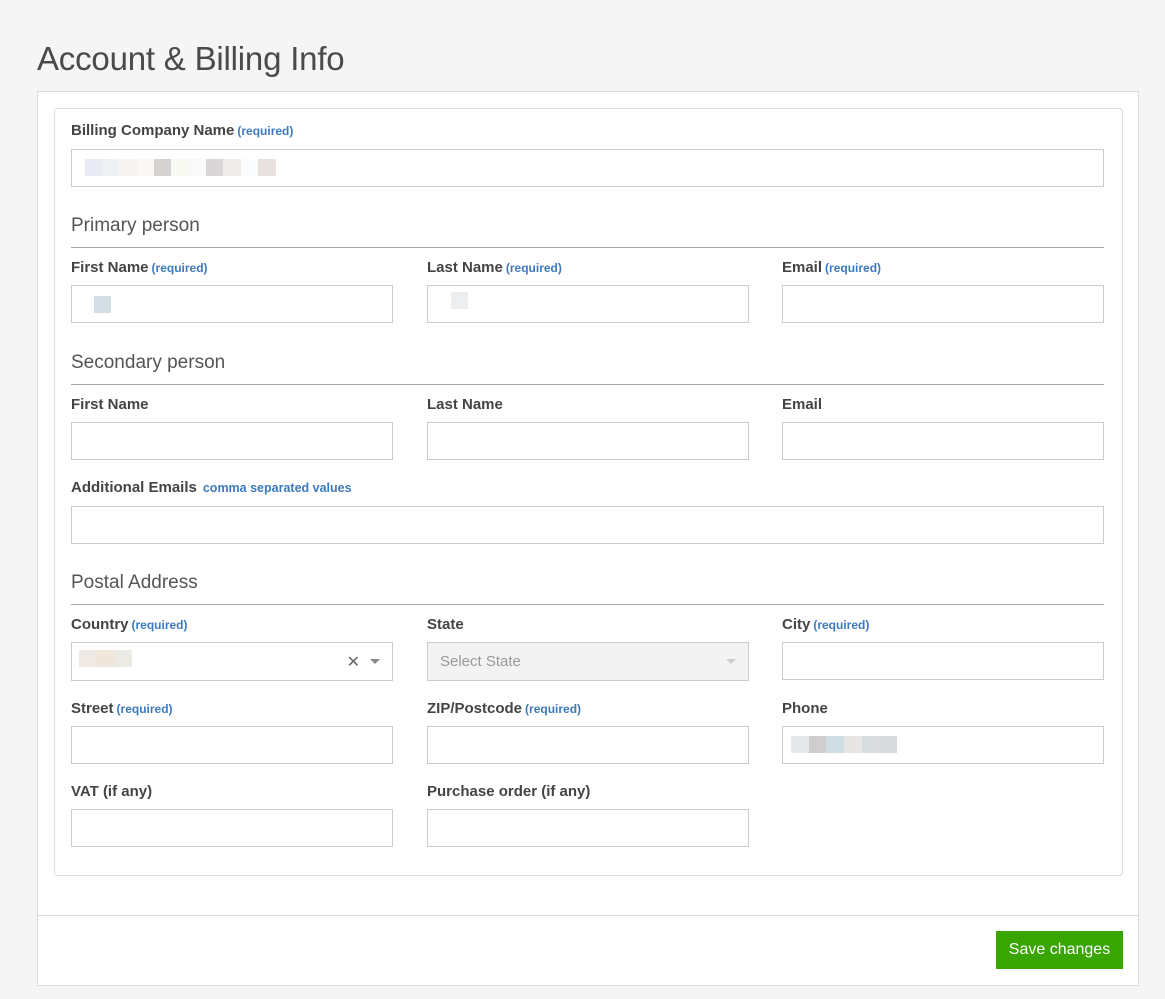 This screenshot has width=1165, height=999. Describe the element at coordinates (465, 404) in the screenshot. I see `secondary-last-name-label: Last Name` at that location.